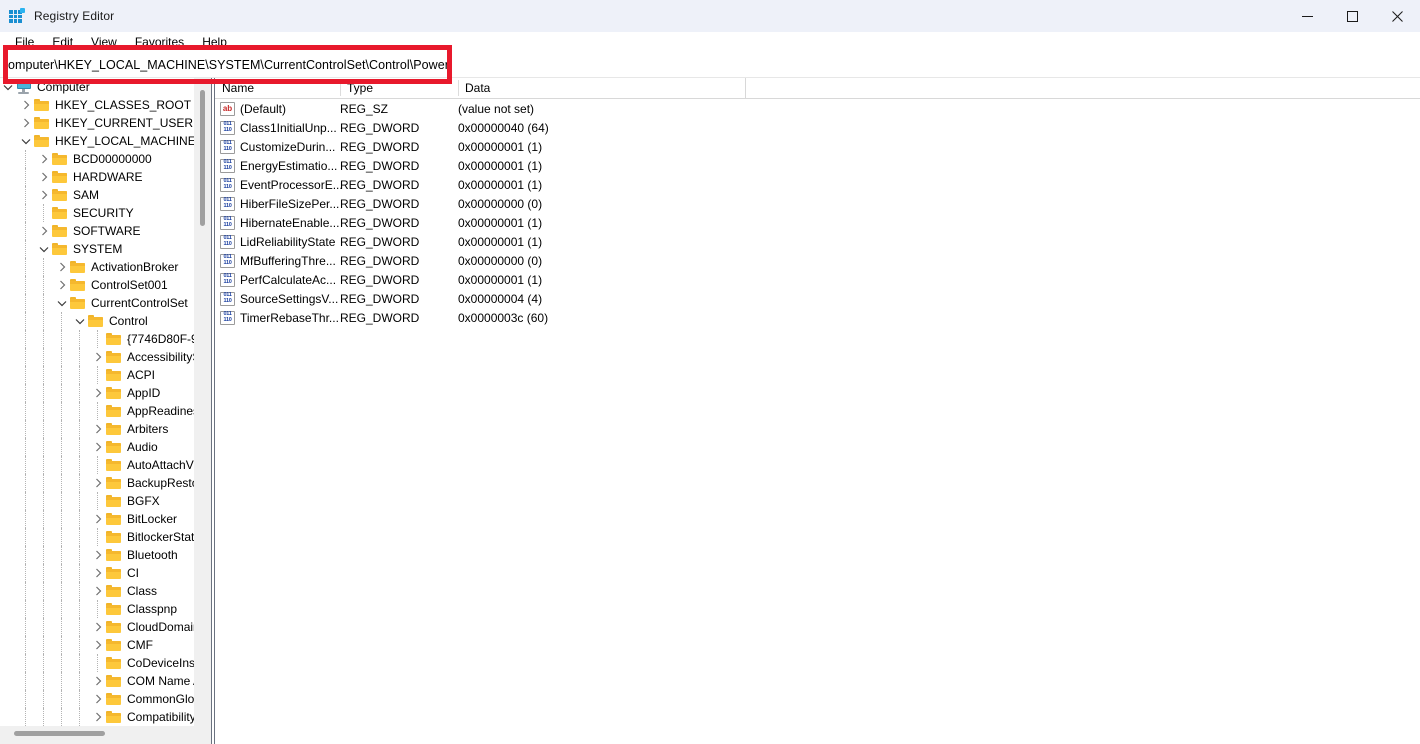 The width and height of the screenshot is (1420, 744). I want to click on tree-item-sam: SAM, so click(97, 195).